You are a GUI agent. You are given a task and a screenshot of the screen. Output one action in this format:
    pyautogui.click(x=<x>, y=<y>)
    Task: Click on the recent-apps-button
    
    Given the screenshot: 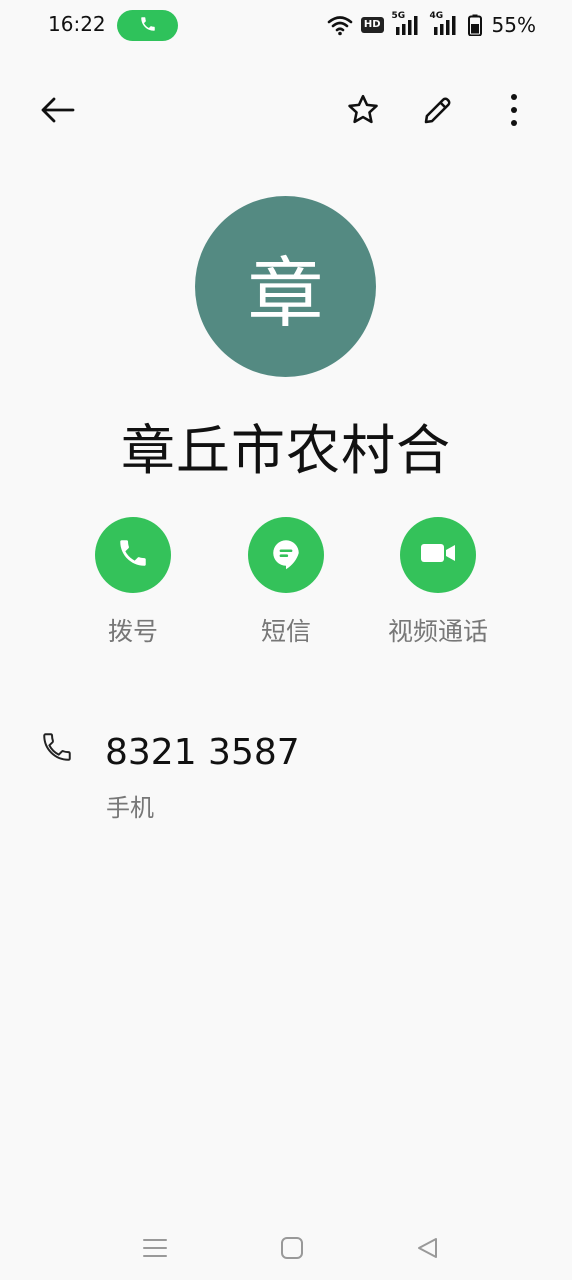 What is the action you would take?
    pyautogui.click(x=155, y=1250)
    